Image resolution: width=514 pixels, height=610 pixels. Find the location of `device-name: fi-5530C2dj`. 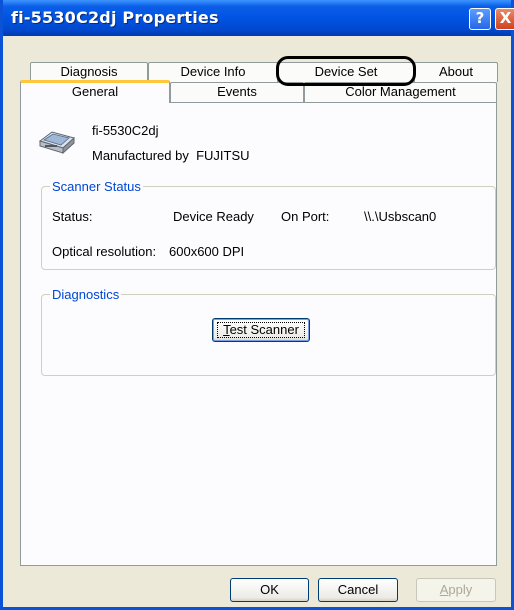

device-name: fi-5530C2dj is located at coordinates (125, 130).